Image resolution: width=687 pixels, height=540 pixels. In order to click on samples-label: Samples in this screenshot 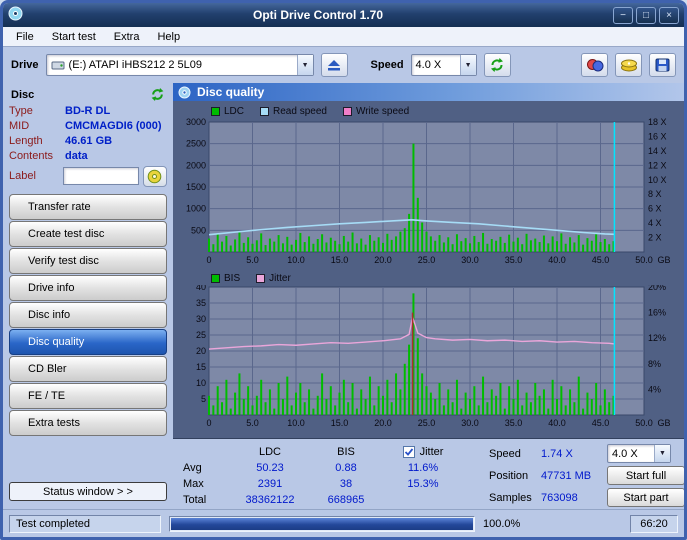, I will do `click(510, 497)`.